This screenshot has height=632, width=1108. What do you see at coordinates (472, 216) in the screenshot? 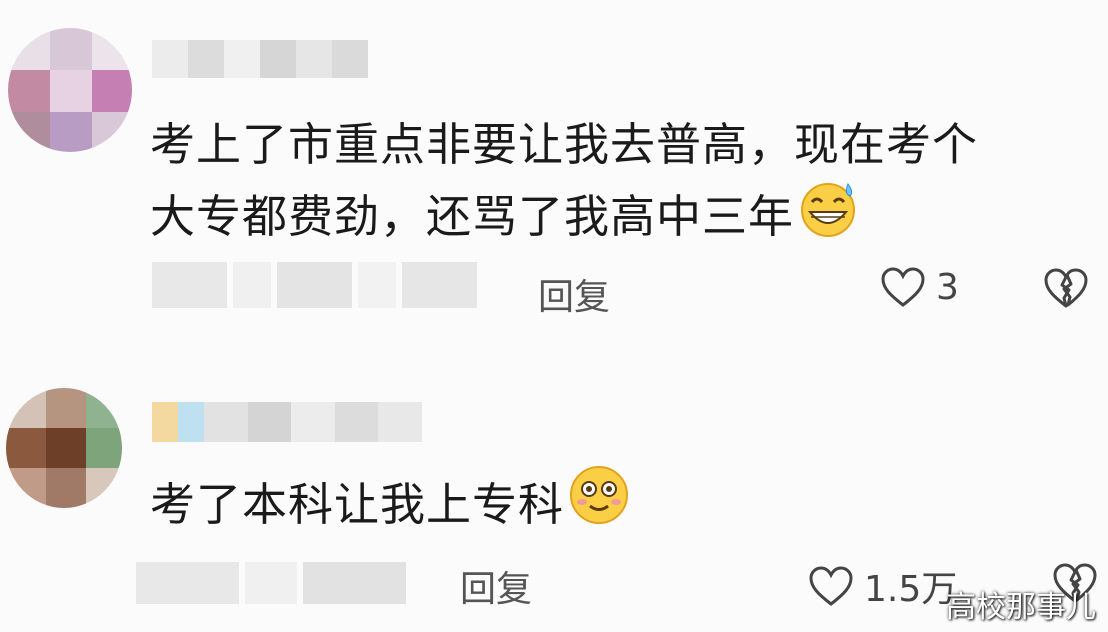
I see `comment-text-line-content: 大专都费劲，还骂了我高中三年` at bounding box center [472, 216].